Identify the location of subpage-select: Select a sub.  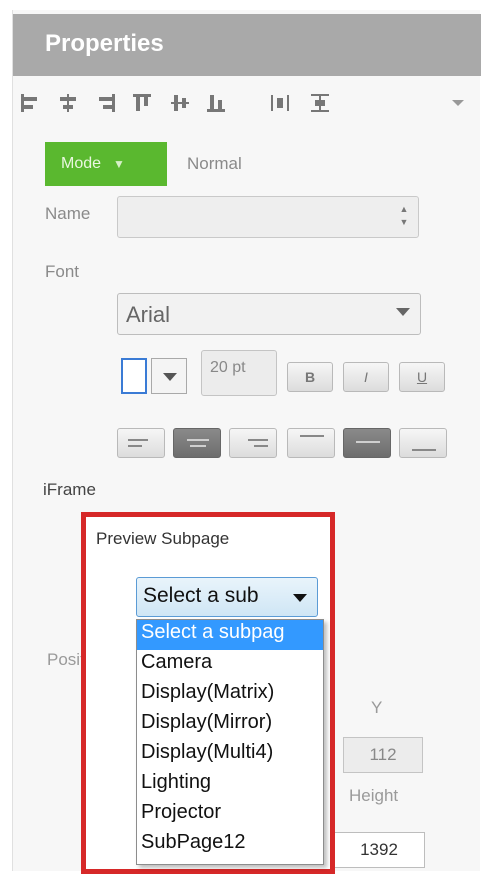
(227, 597).